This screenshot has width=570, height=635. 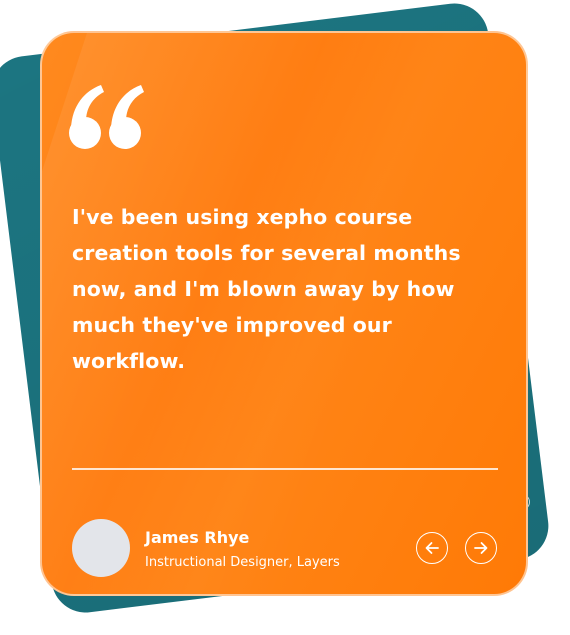 What do you see at coordinates (242, 562) in the screenshot?
I see `author-role: Instructional Designer, Layers` at bounding box center [242, 562].